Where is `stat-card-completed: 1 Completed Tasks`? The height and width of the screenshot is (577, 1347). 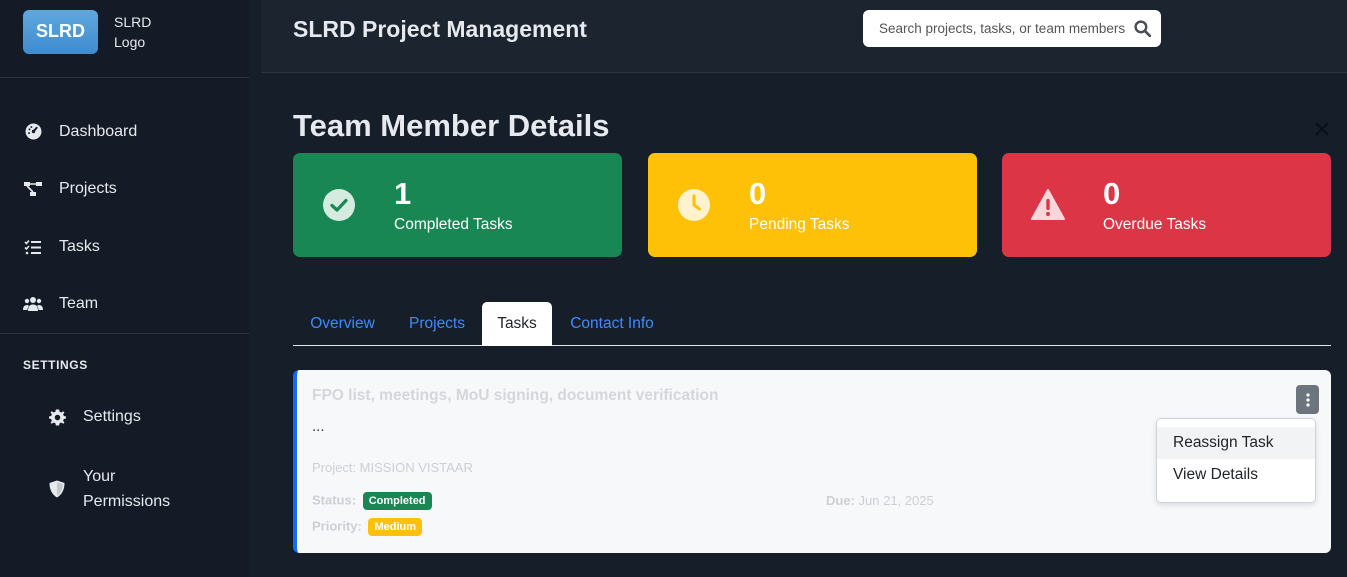 stat-card-completed: 1 Completed Tasks is located at coordinates (457, 205).